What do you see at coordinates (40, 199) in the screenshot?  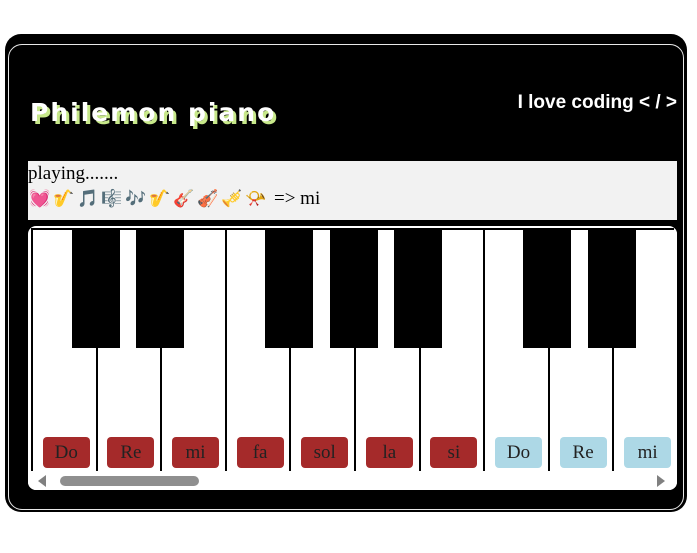 I see `beating-heart-icon: 💓` at bounding box center [40, 199].